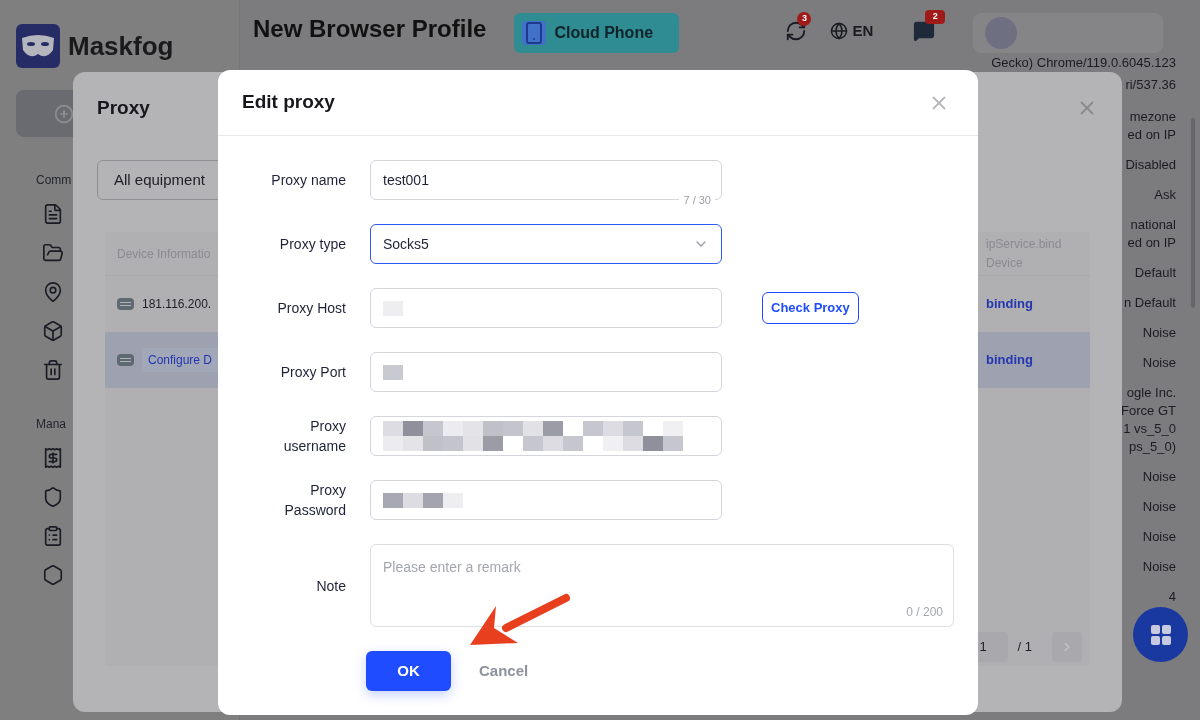 The width and height of the screenshot is (1200, 720). Describe the element at coordinates (38, 46) in the screenshot. I see `logo-icon` at that location.